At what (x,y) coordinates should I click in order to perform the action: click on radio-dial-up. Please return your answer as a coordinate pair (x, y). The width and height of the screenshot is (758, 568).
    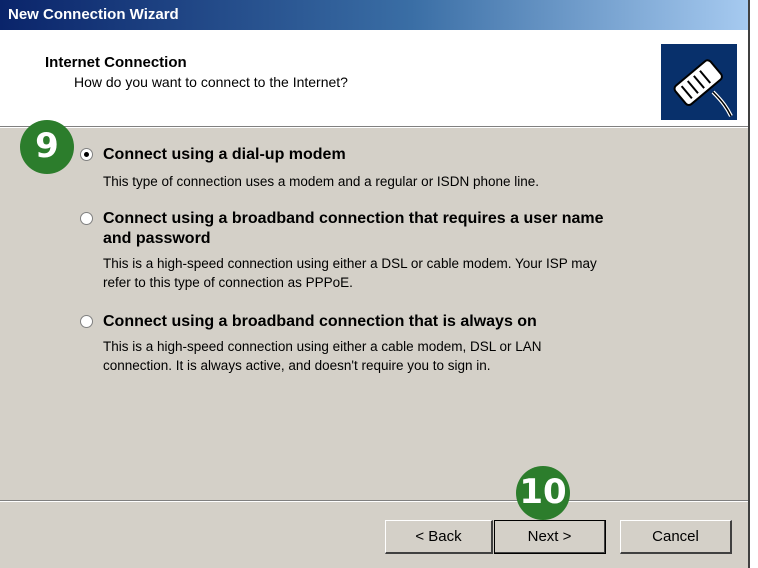
    Looking at the image, I should click on (86, 154).